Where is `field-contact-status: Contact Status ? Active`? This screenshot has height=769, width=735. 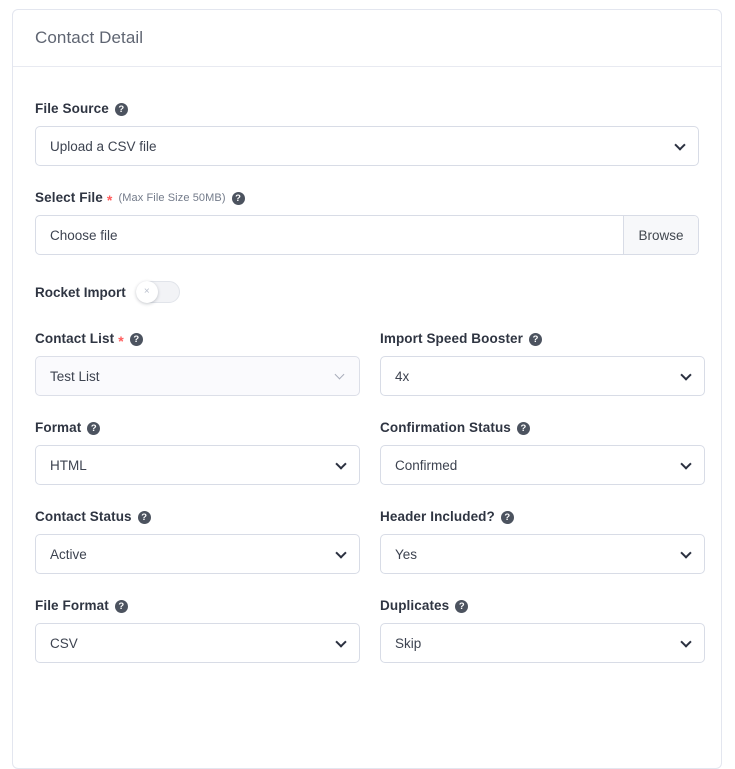 field-contact-status: Contact Status ? Active is located at coordinates (197, 541).